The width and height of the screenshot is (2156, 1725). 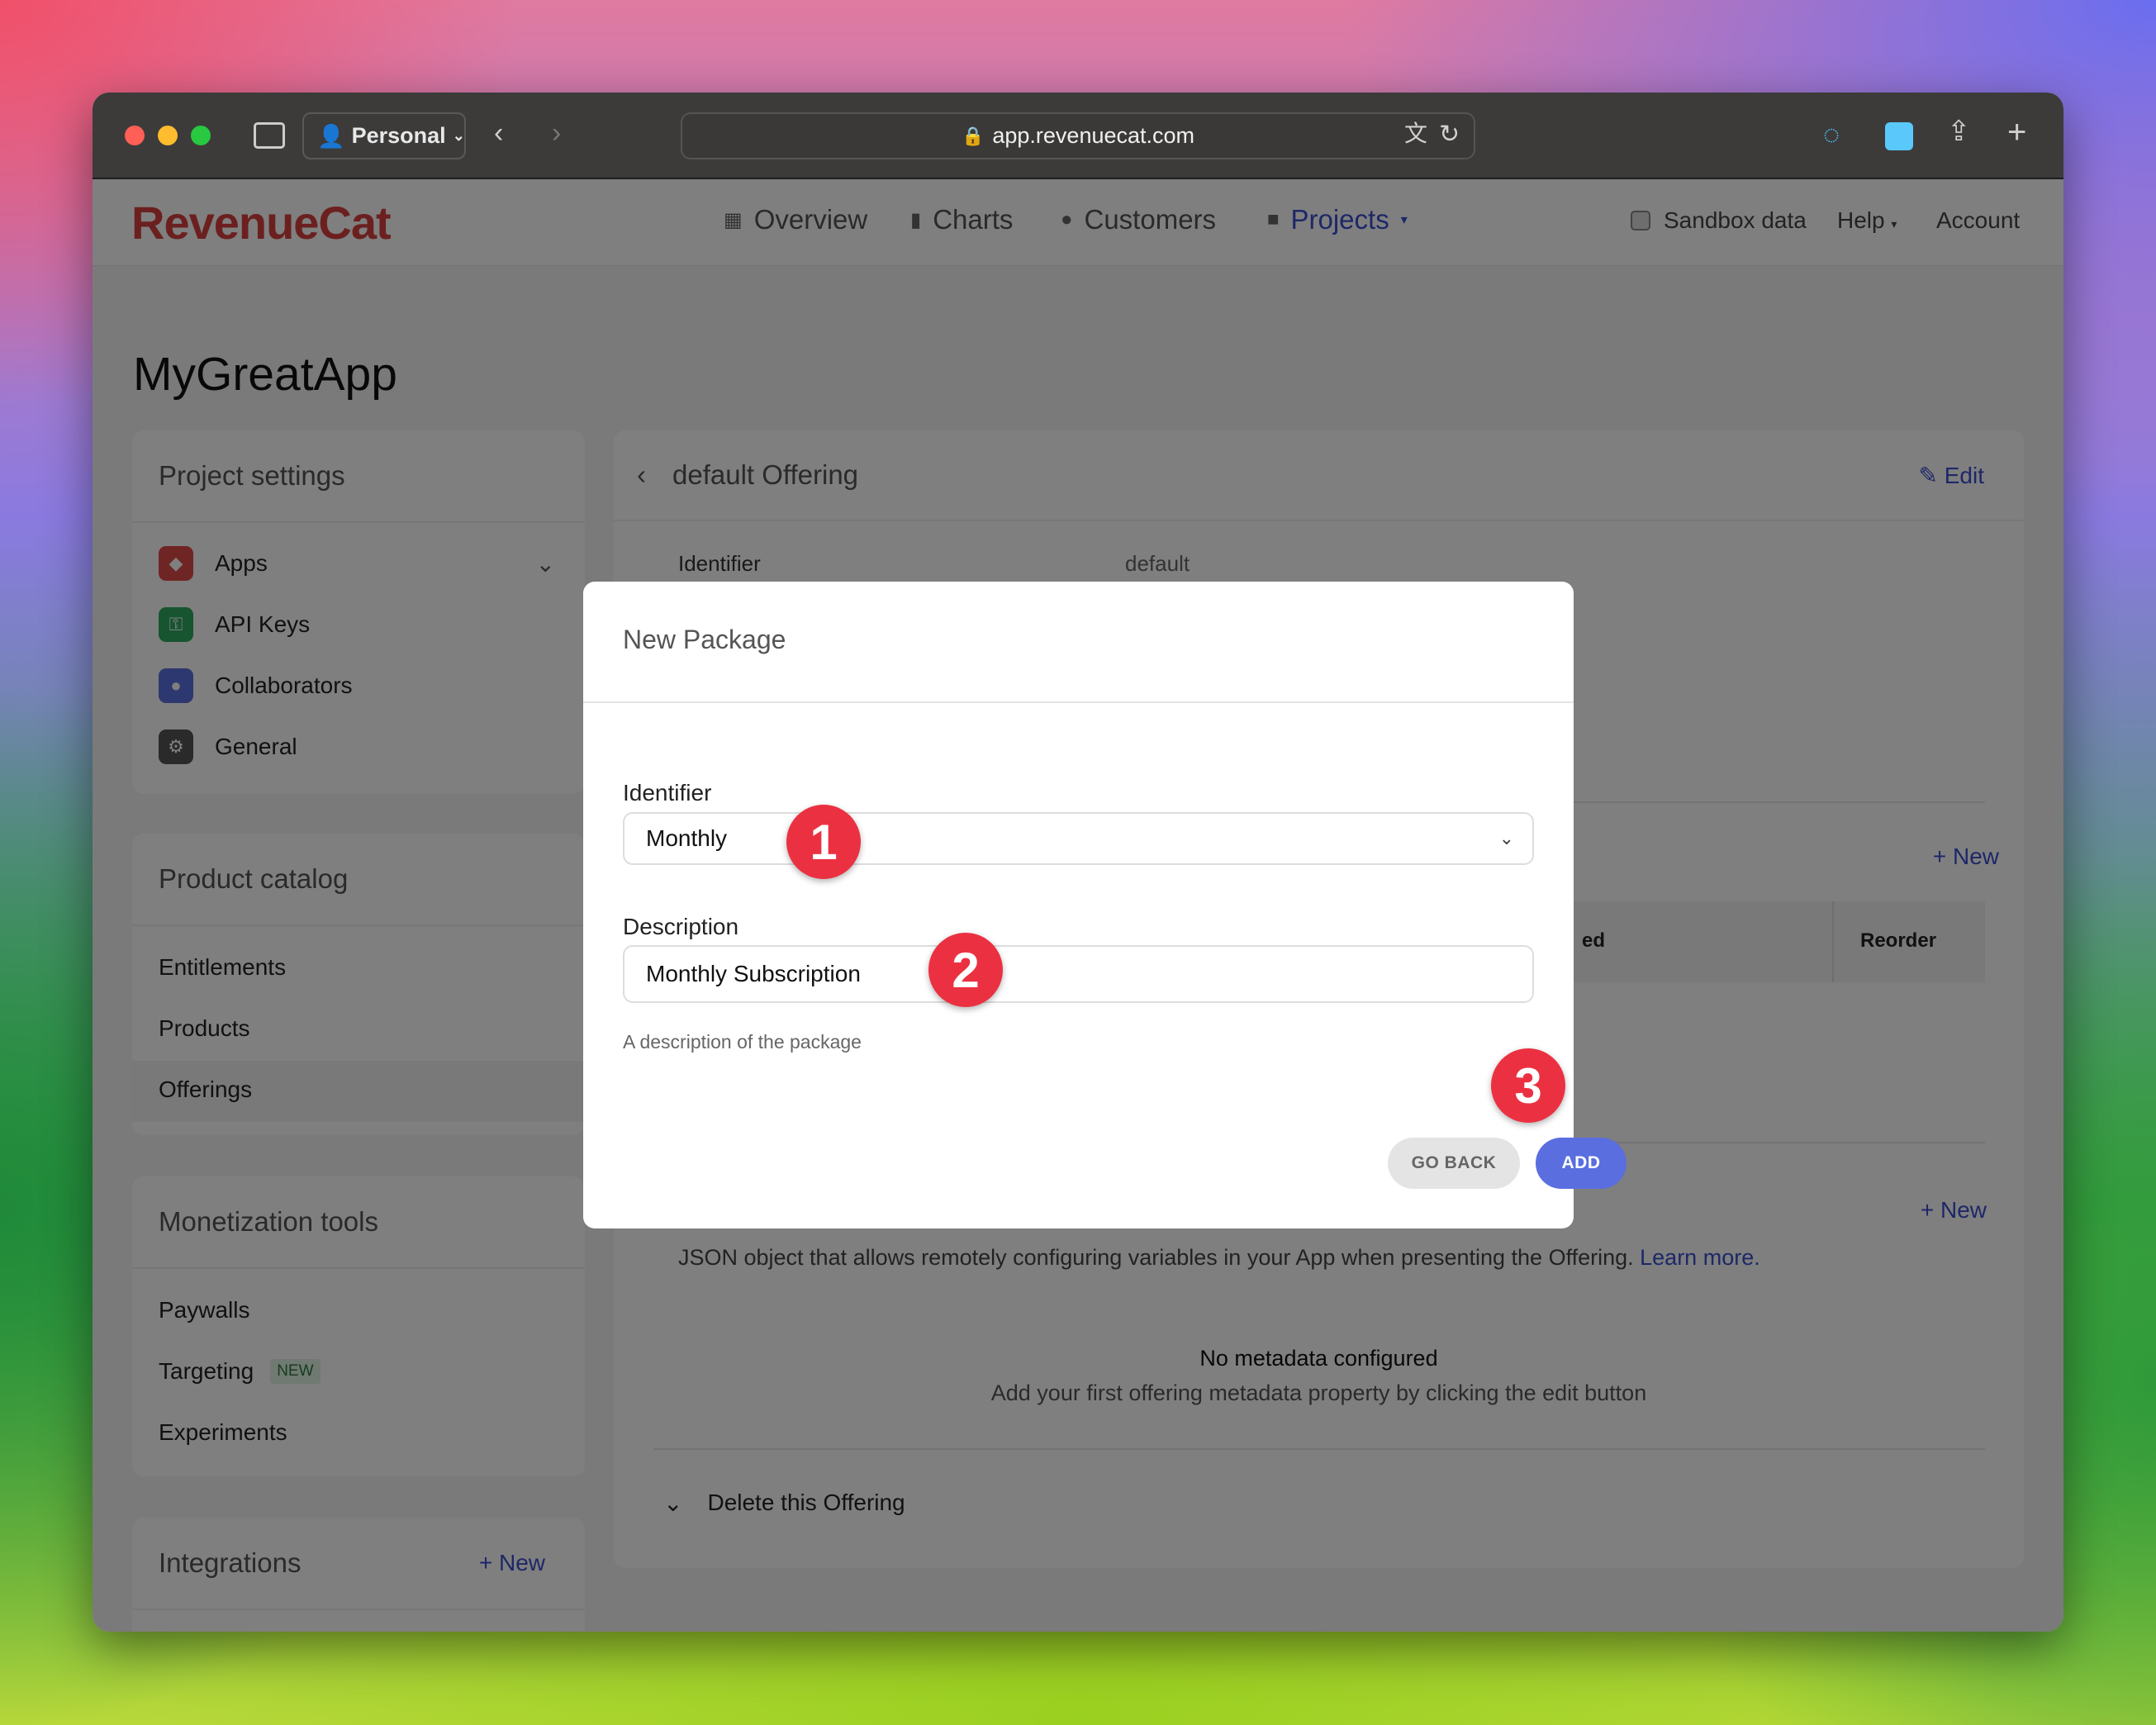 I want to click on minimize-window-button, so click(x=168, y=135).